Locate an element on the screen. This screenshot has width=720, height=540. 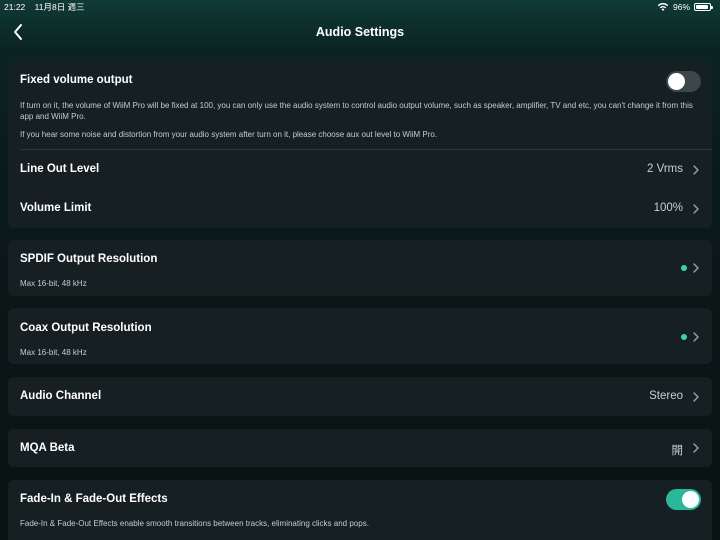
status-time: 21:22 is located at coordinates (15, 7).